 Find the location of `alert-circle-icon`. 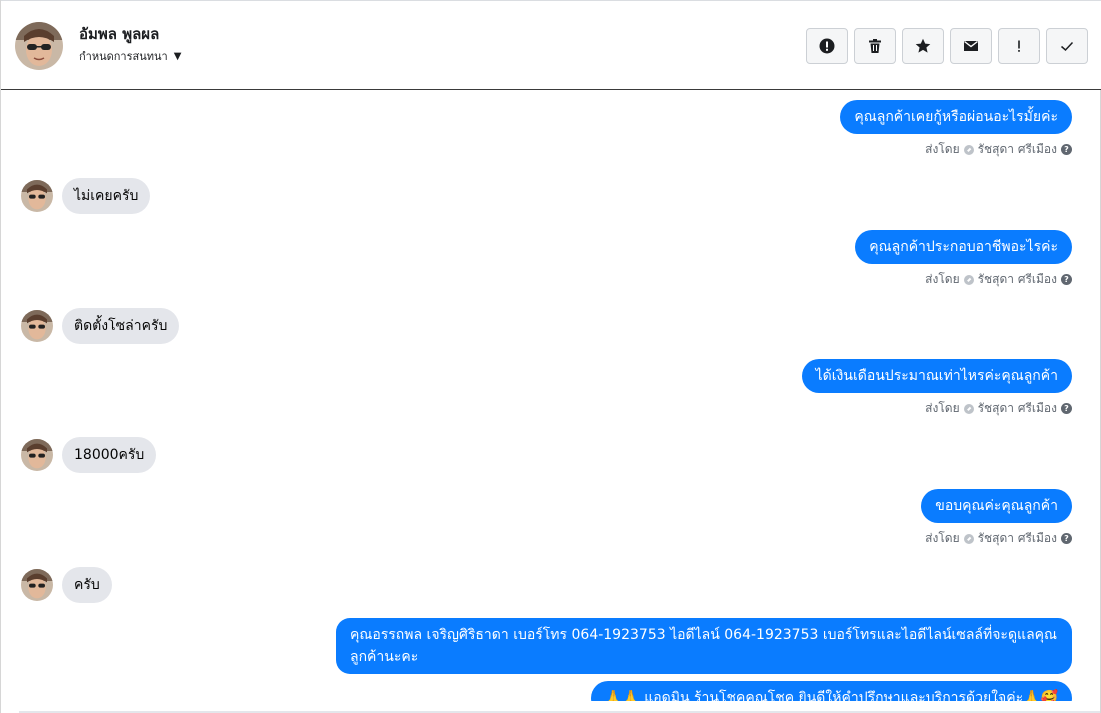

alert-circle-icon is located at coordinates (827, 46).